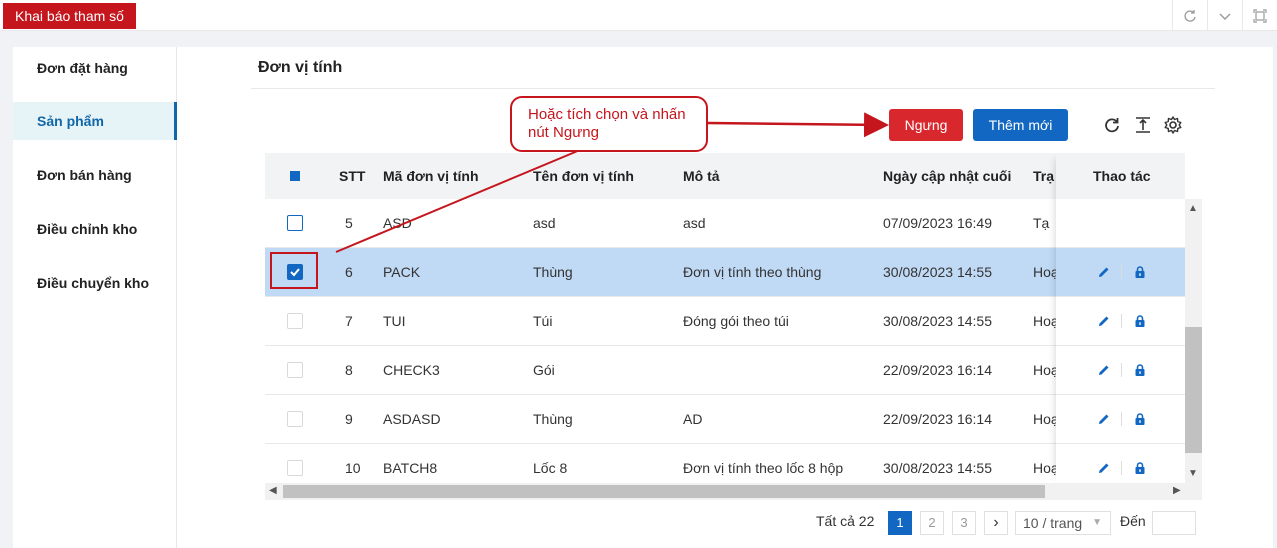  Describe the element at coordinates (353, 468) in the screenshot. I see `cell-stt: 10` at that location.